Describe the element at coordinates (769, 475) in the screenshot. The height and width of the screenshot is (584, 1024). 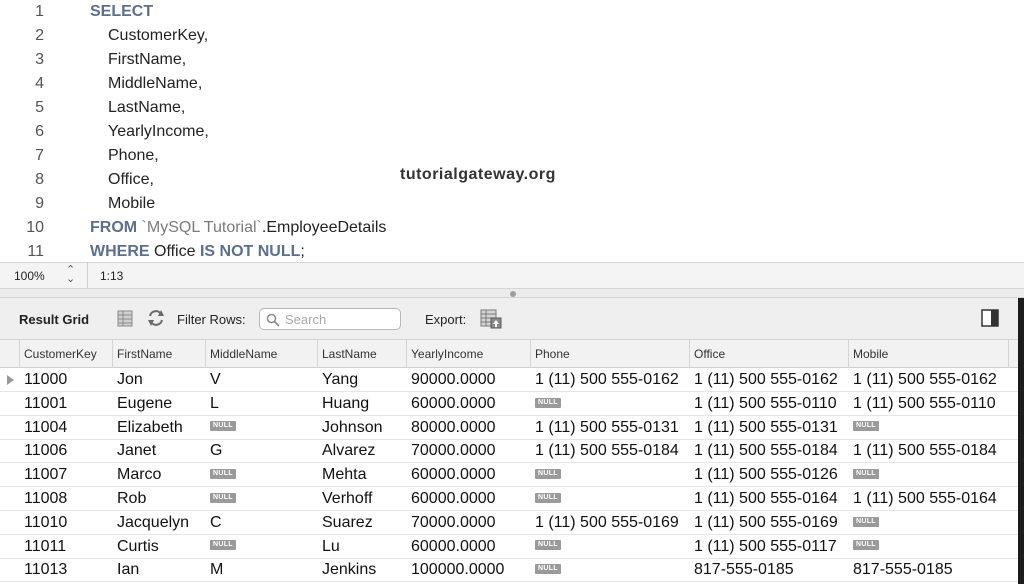
I see `table-cell-office: 1 (11) 500 555-0126` at that location.